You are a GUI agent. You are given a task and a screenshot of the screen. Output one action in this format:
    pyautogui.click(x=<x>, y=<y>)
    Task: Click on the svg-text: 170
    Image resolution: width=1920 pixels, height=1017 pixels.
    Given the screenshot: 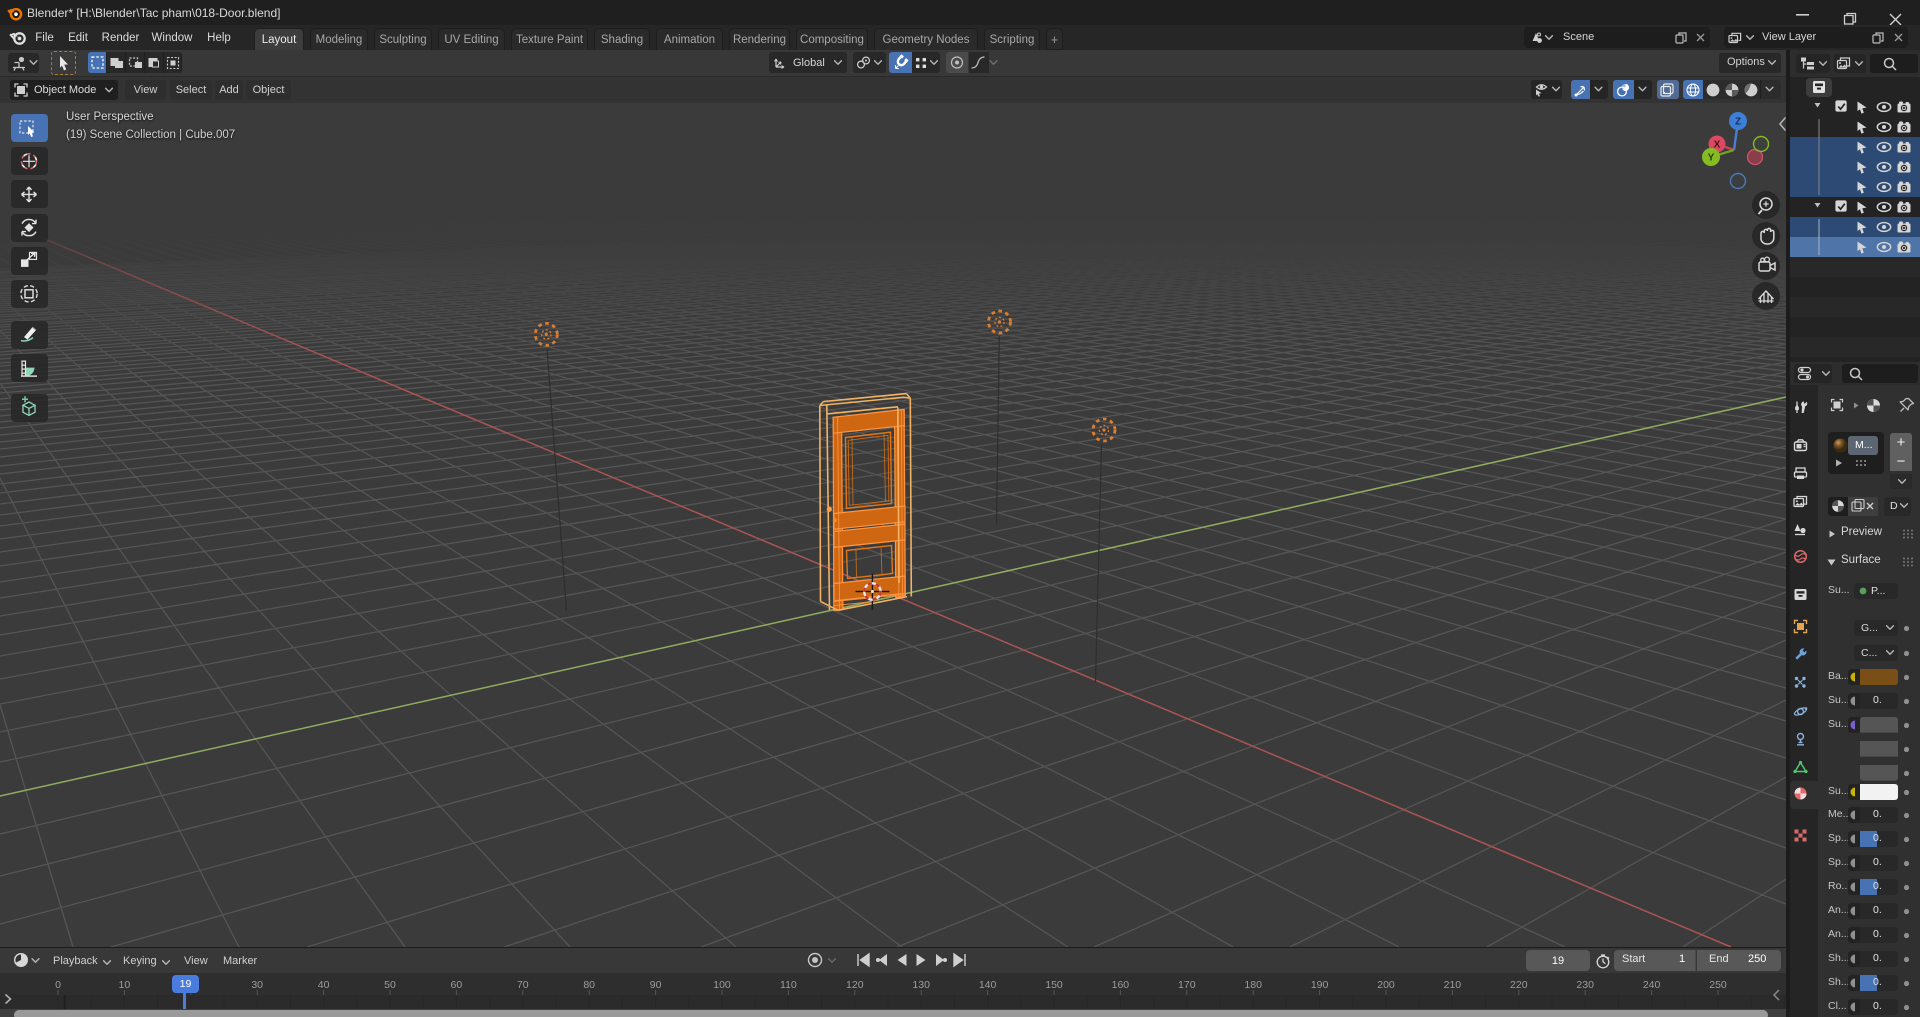 What is the action you would take?
    pyautogui.click(x=1187, y=985)
    